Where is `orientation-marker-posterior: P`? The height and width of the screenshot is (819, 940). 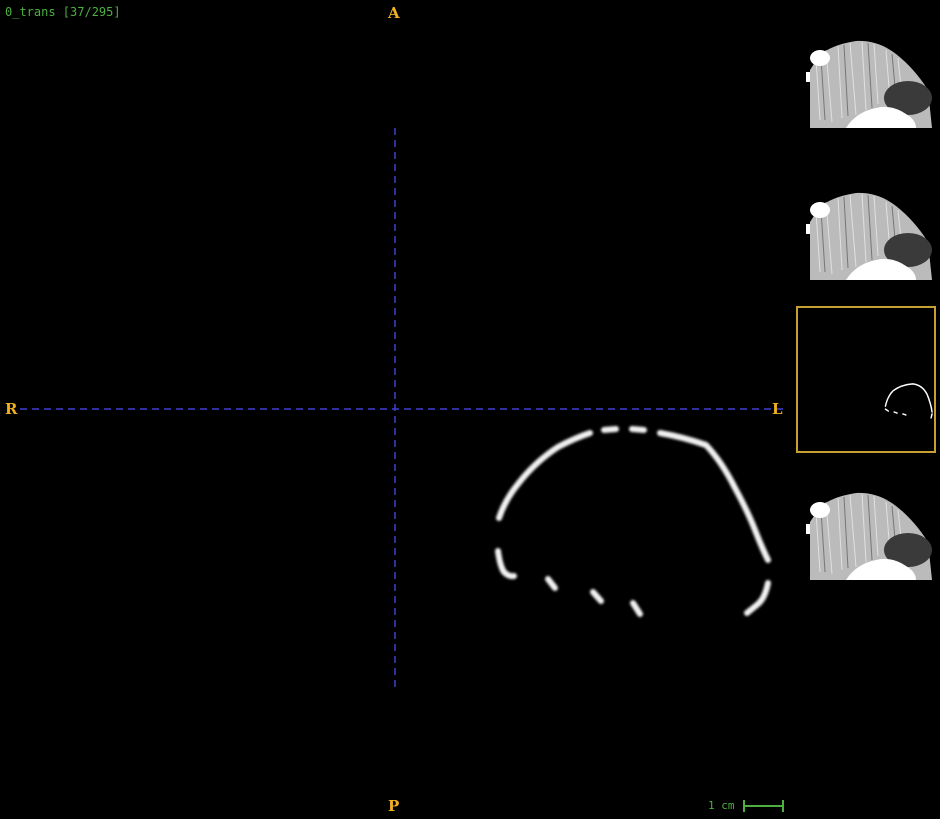 orientation-marker-posterior: P is located at coordinates (394, 806).